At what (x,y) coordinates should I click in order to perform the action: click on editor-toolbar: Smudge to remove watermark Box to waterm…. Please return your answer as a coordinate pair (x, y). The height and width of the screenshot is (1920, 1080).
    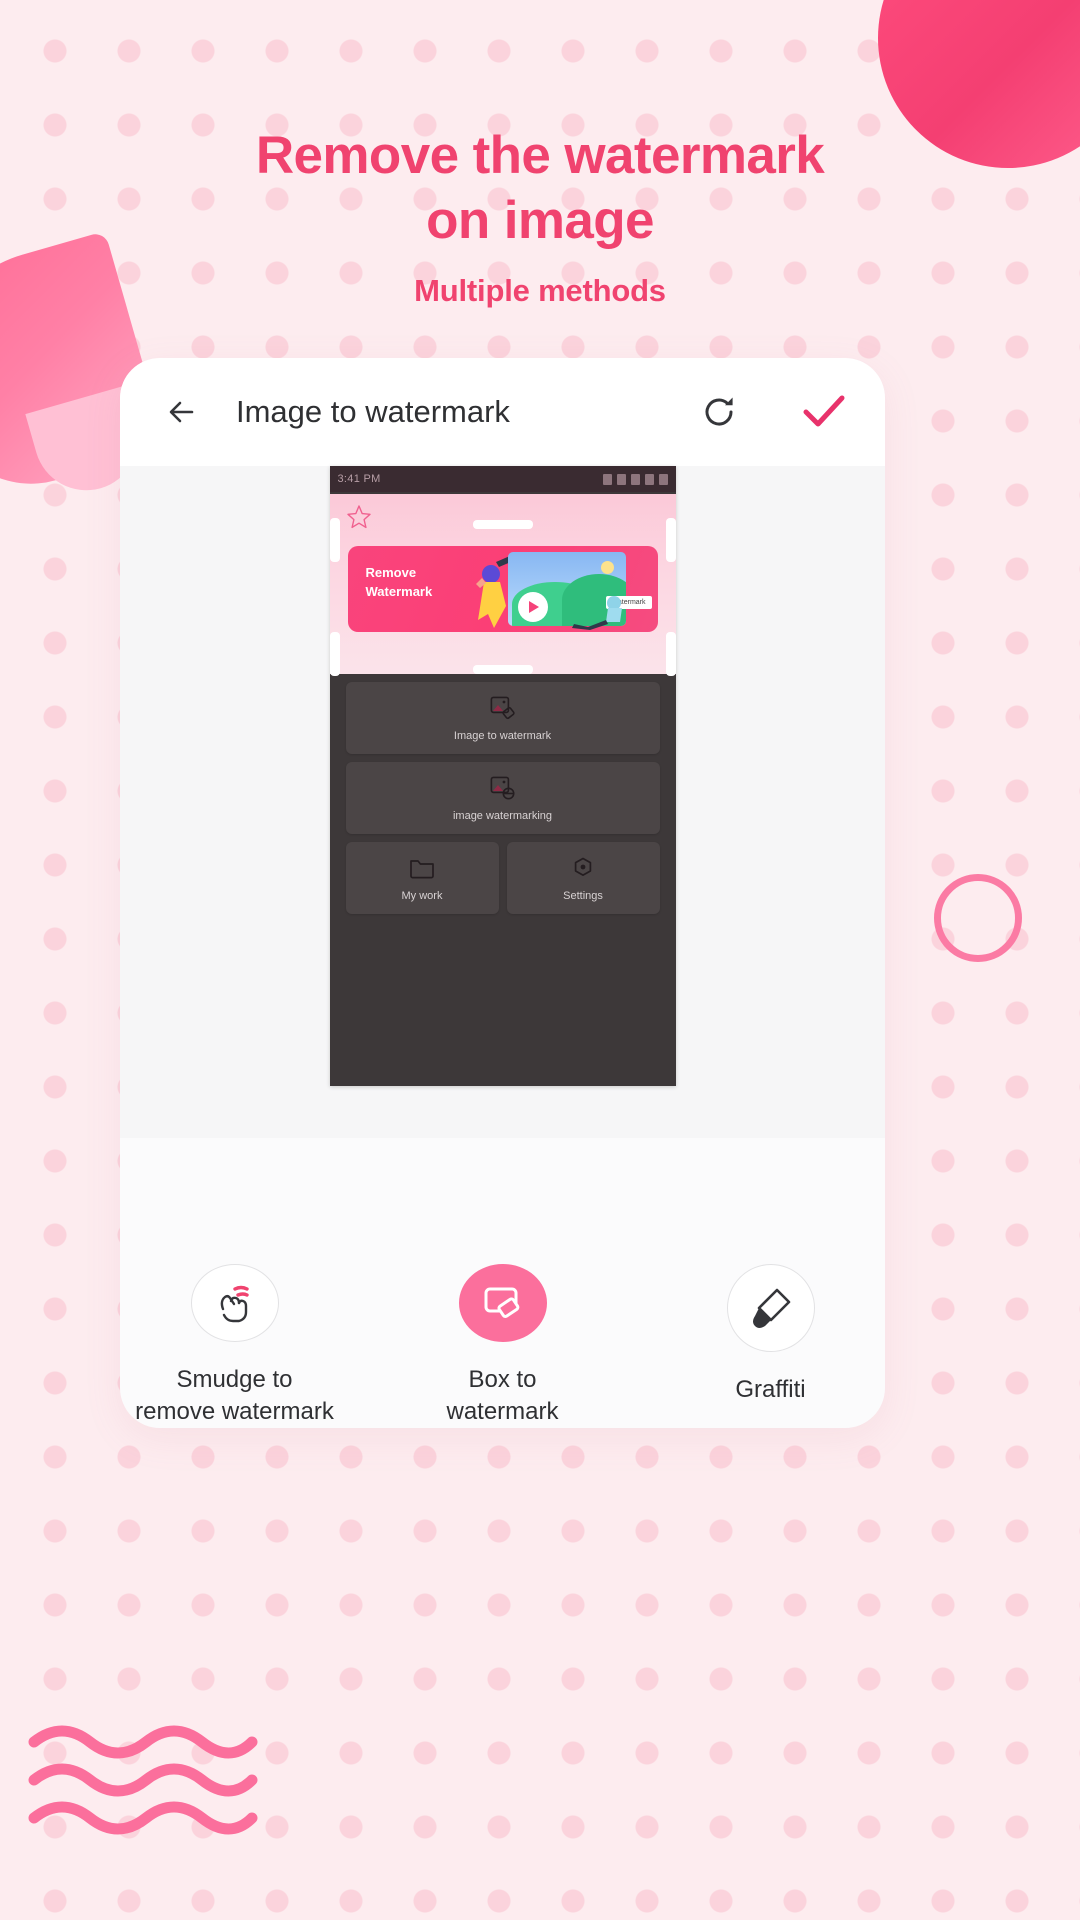
    Looking at the image, I should click on (502, 1338).